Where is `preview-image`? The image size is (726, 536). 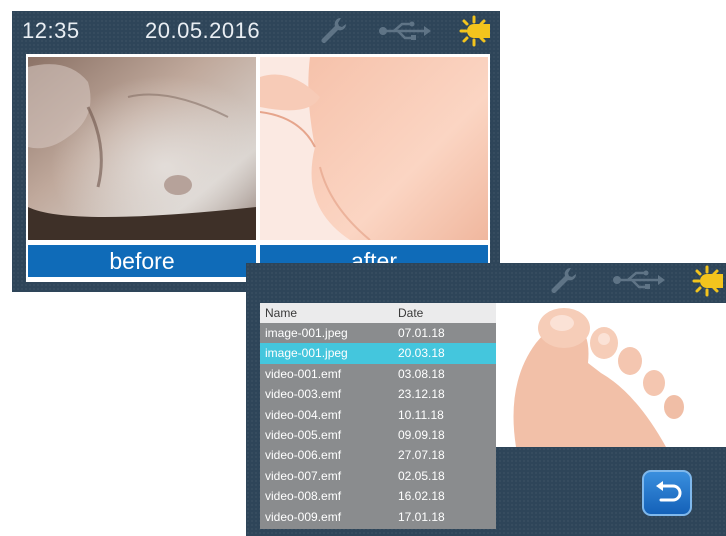 preview-image is located at coordinates (611, 375).